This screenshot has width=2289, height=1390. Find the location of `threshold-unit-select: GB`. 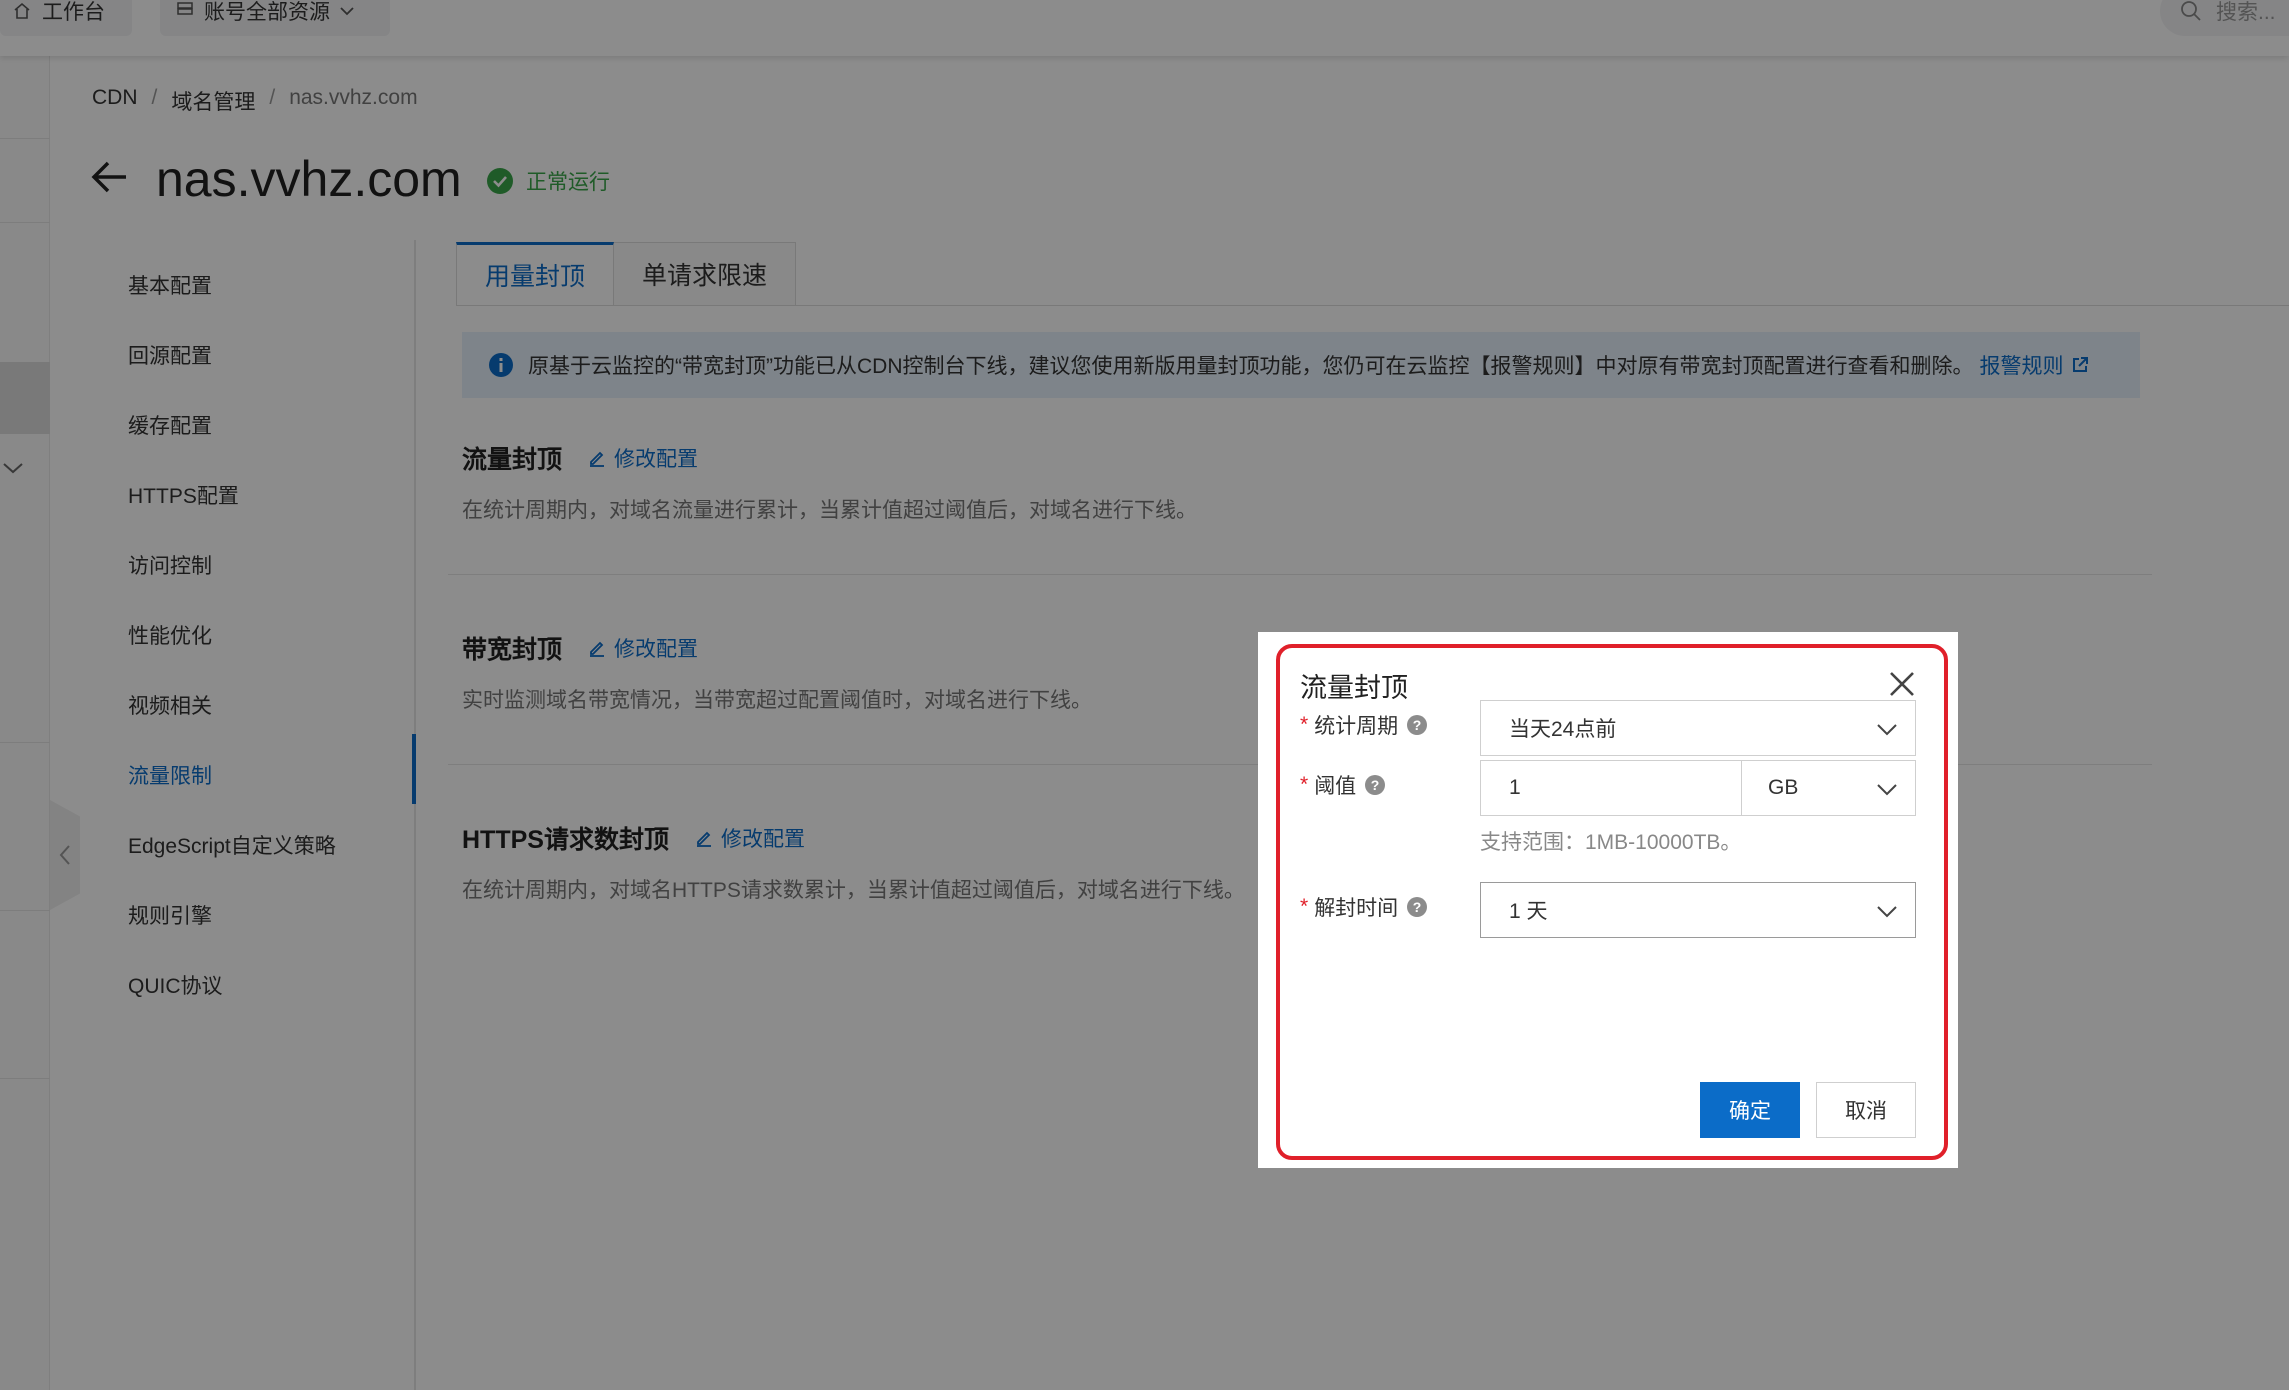

threshold-unit-select: GB is located at coordinates (1828, 788).